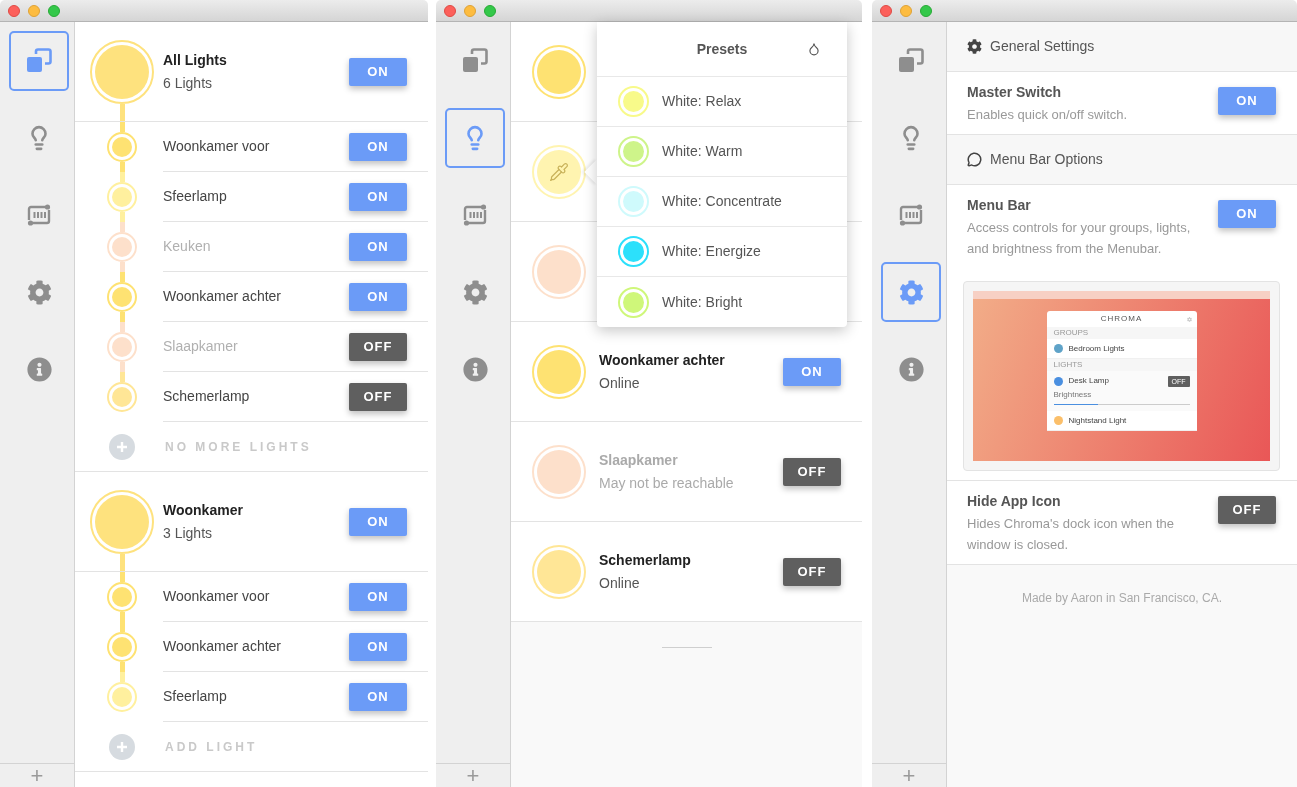 This screenshot has width=1297, height=787. I want to click on light-count: 6 Lights, so click(188, 83).